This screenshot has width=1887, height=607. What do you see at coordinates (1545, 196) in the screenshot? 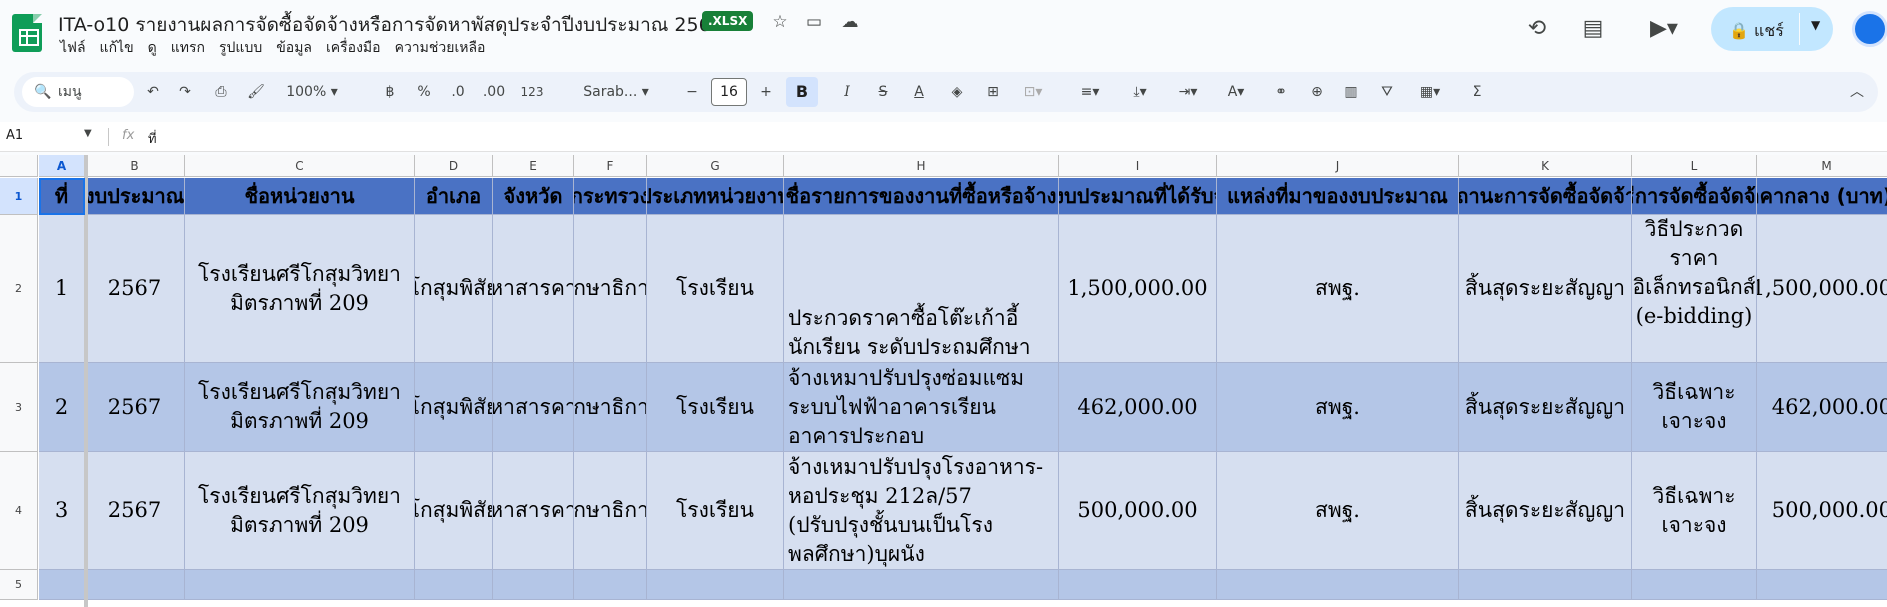
I see `header-cell-procurement-status: สถานะการจัดซื้อจัดจ้าง` at bounding box center [1545, 196].